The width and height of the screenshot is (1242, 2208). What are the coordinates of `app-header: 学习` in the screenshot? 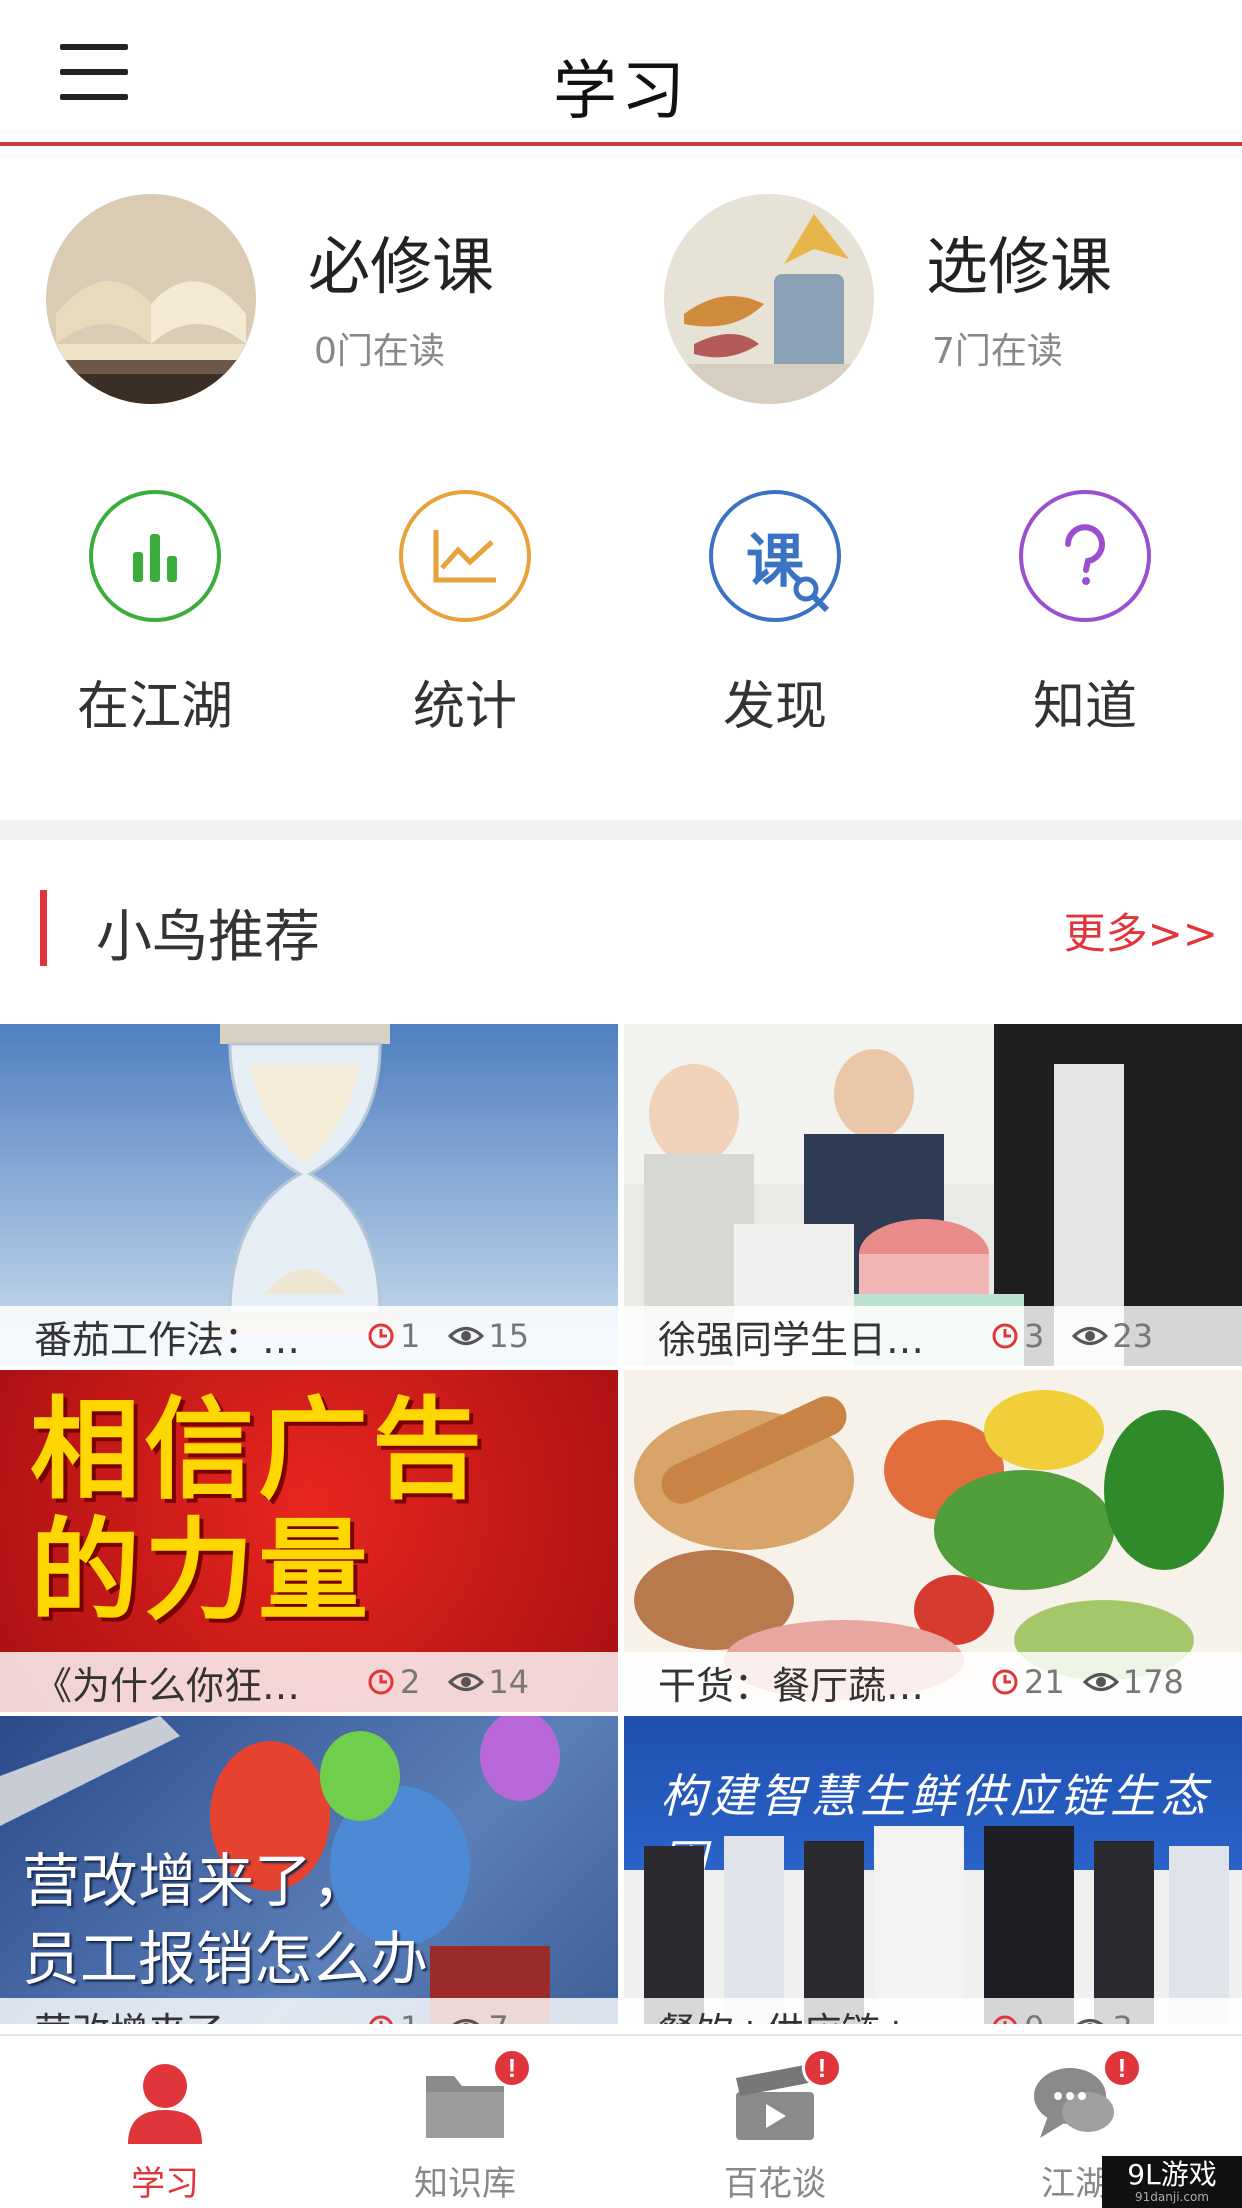 It's located at (621, 73).